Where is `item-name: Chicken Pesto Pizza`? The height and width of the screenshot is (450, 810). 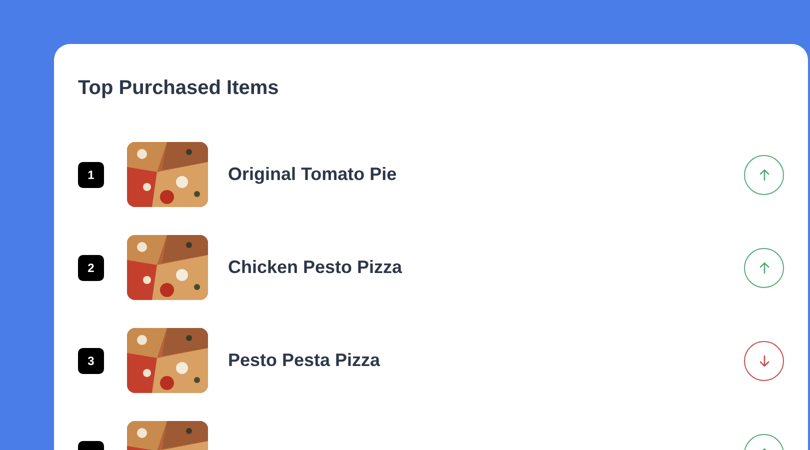 item-name: Chicken Pesto Pizza is located at coordinates (316, 267).